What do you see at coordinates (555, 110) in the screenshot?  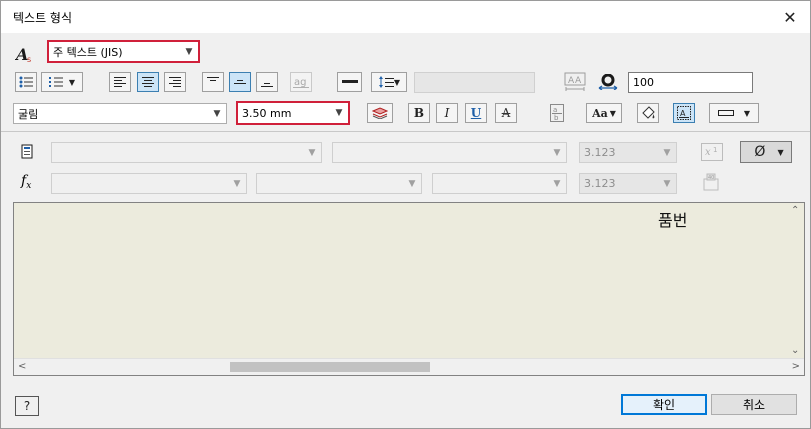 I see `svg-text: a` at bounding box center [555, 110].